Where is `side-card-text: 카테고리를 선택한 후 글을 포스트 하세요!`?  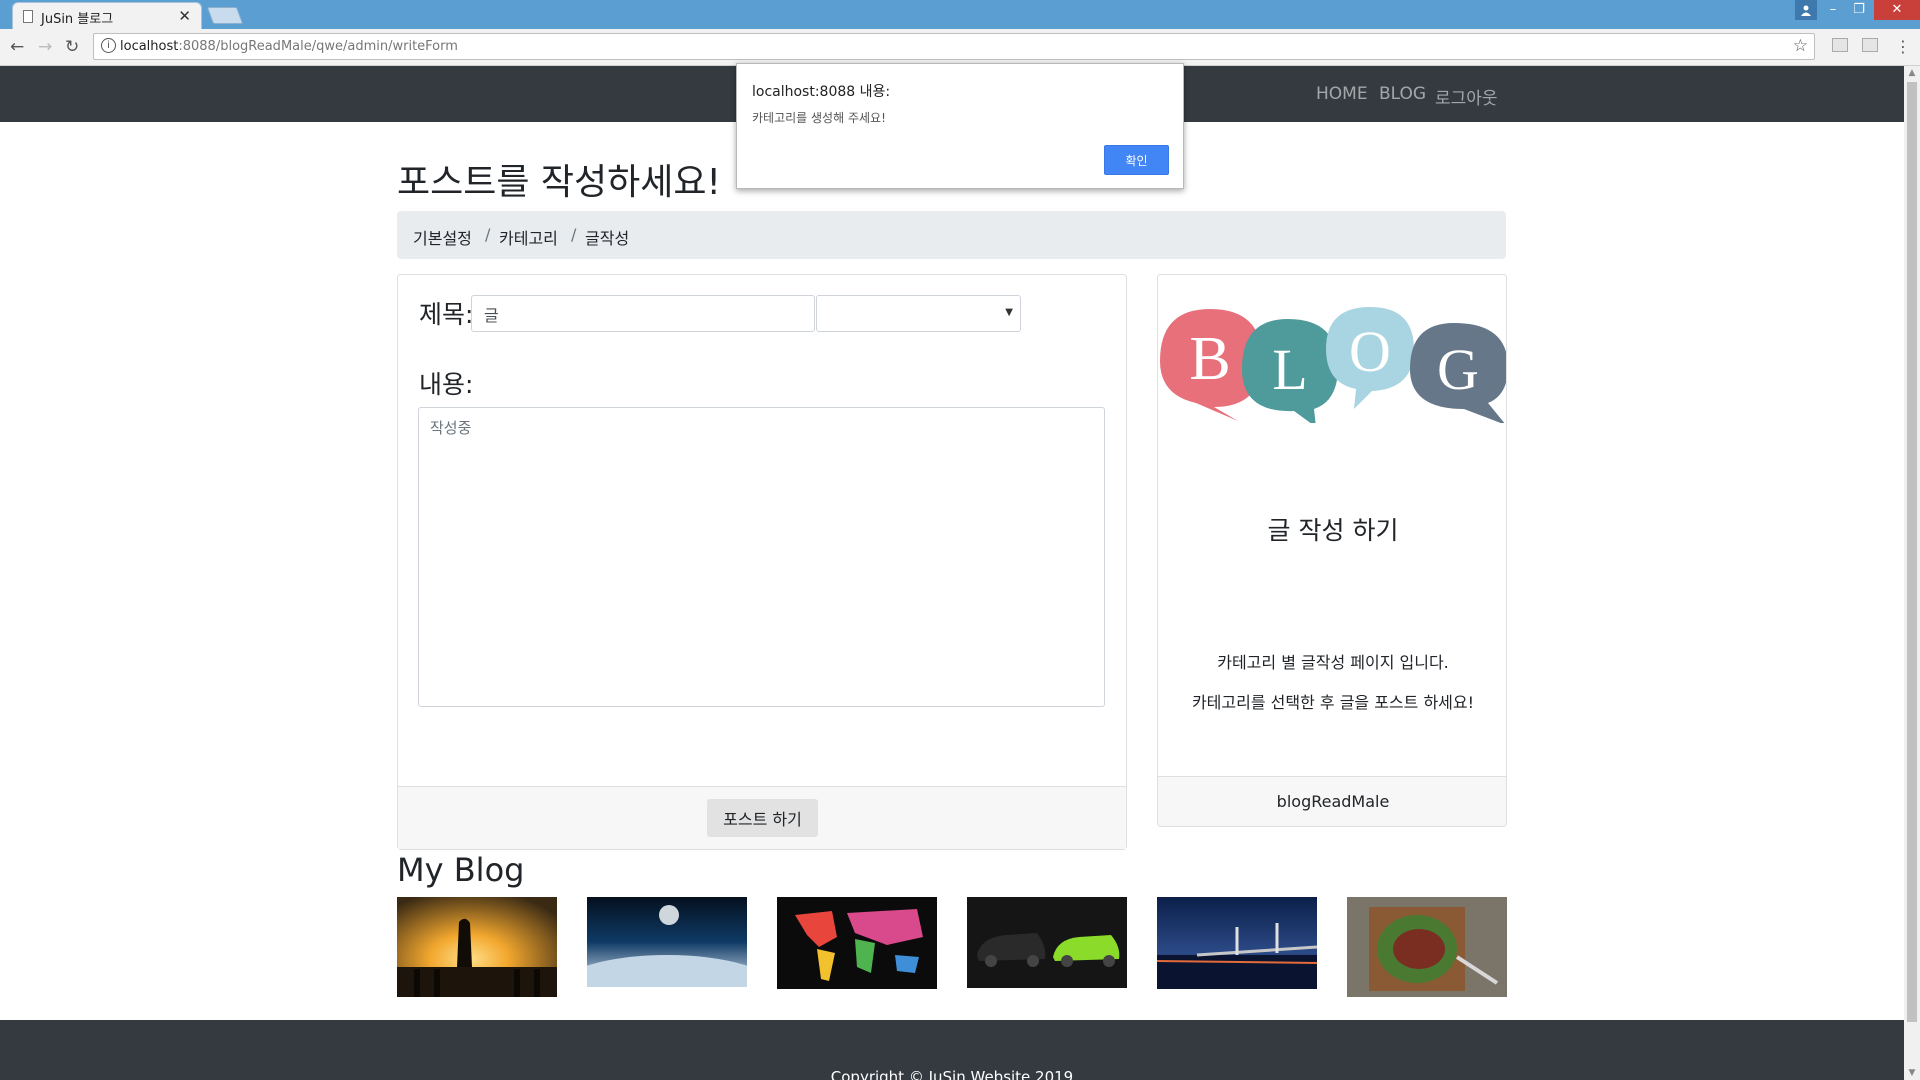
side-card-text: 카테고리를 선택한 후 글을 포스트 하세요! is located at coordinates (1333, 702).